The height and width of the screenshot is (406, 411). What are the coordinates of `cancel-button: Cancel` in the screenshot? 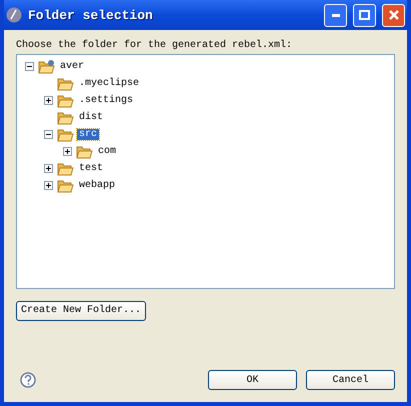 It's located at (350, 380).